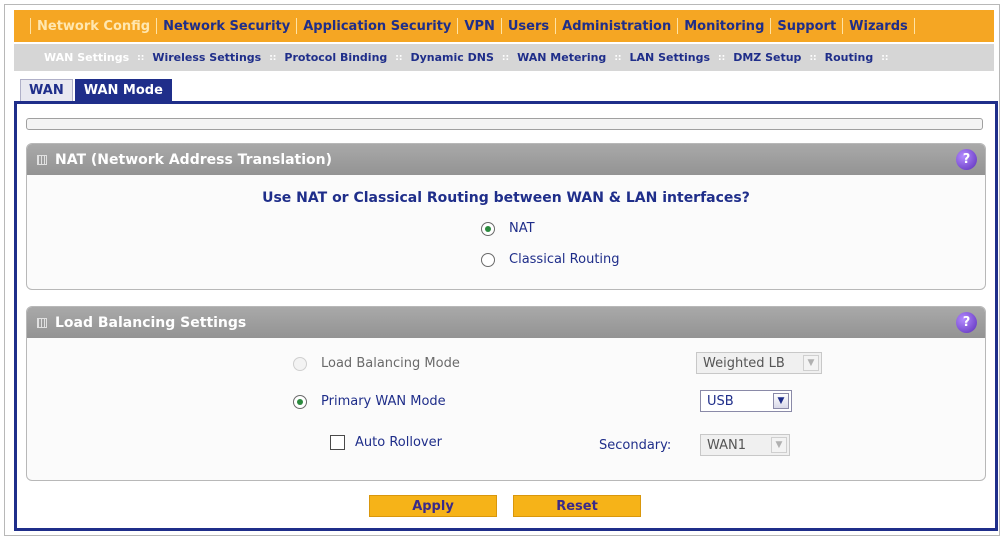  What do you see at coordinates (504, 124) in the screenshot?
I see `status-bar` at bounding box center [504, 124].